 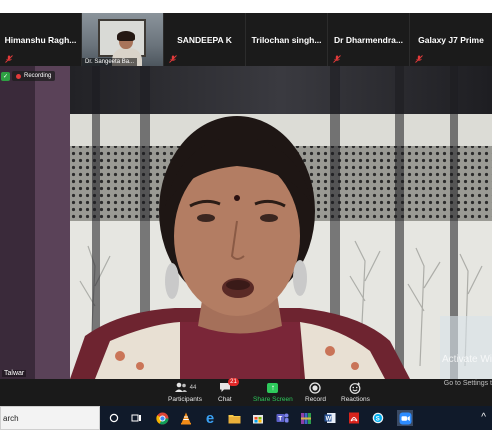 I want to click on skype-icon: S, so click(x=378, y=418).